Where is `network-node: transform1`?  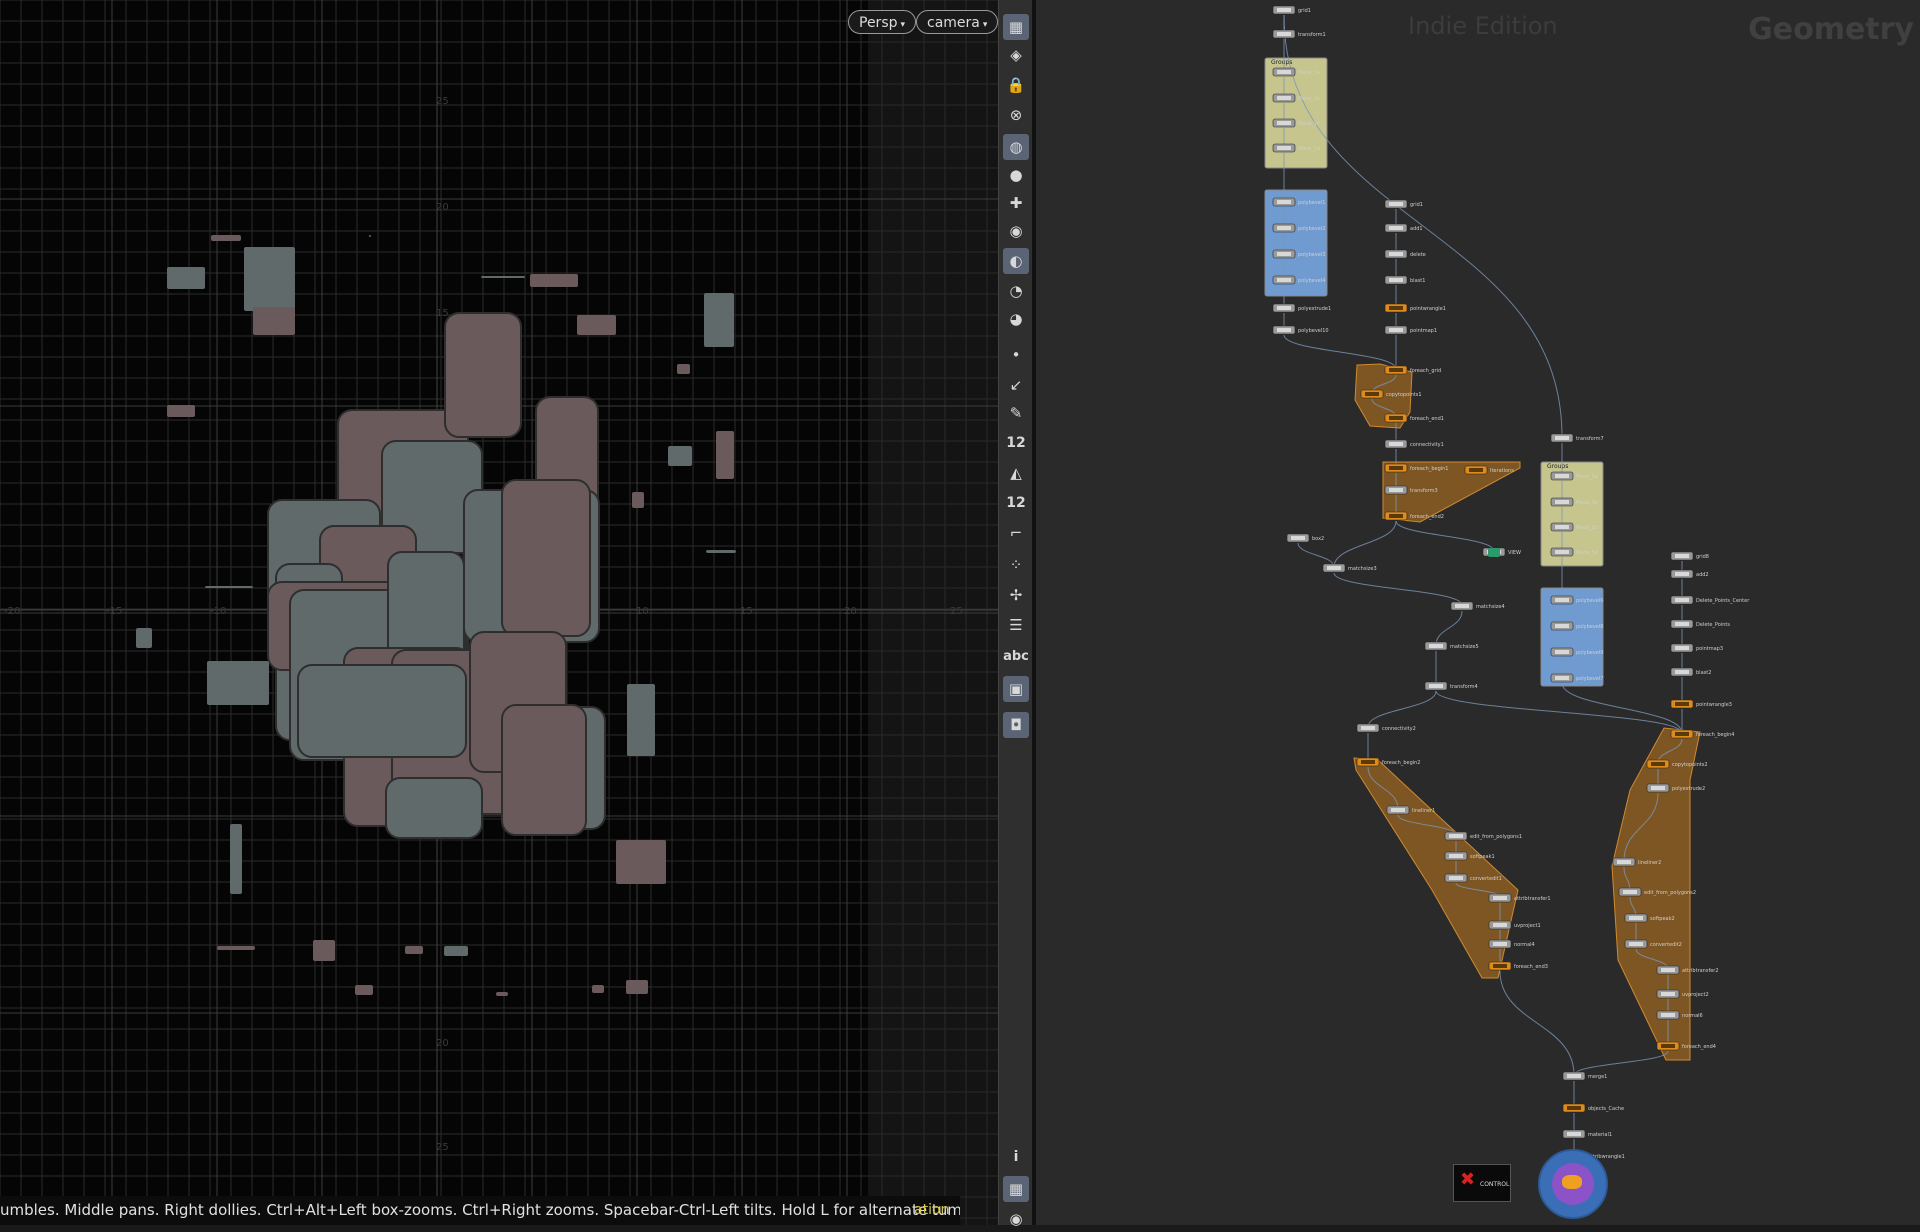
network-node: transform1 is located at coordinates (1299, 34).